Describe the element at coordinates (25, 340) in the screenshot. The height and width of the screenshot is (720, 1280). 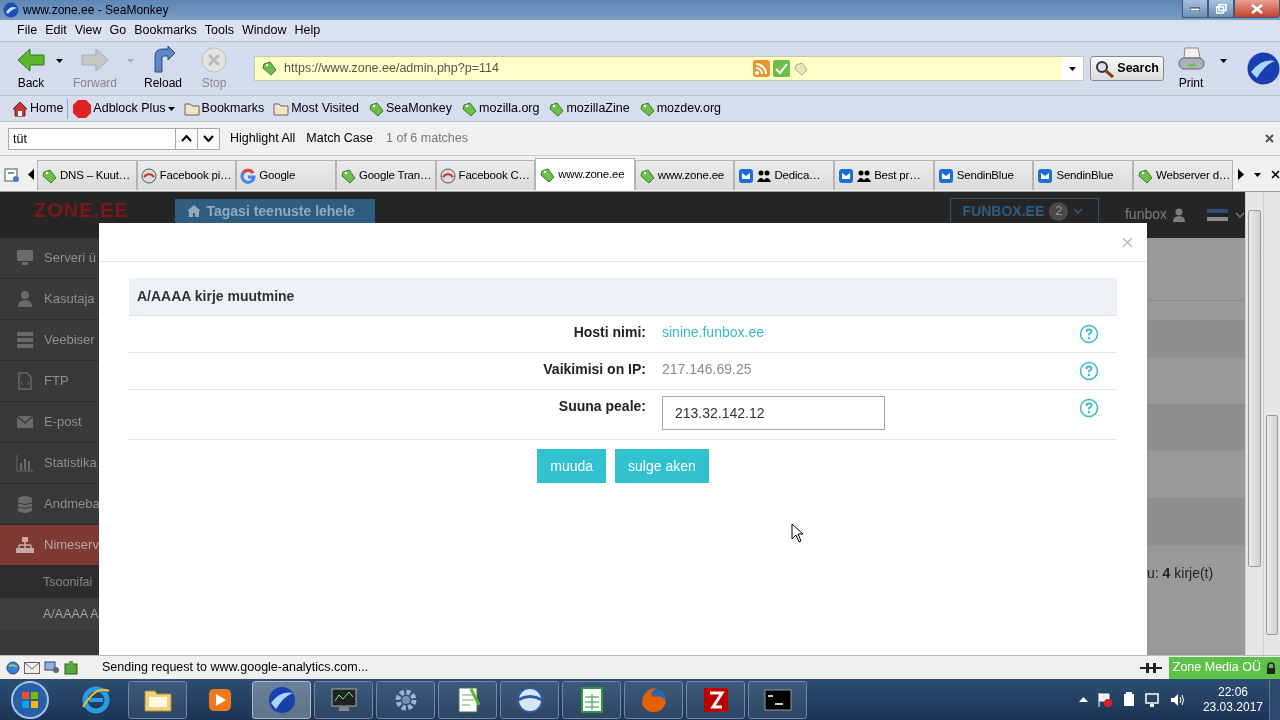
I see `server-icon` at that location.